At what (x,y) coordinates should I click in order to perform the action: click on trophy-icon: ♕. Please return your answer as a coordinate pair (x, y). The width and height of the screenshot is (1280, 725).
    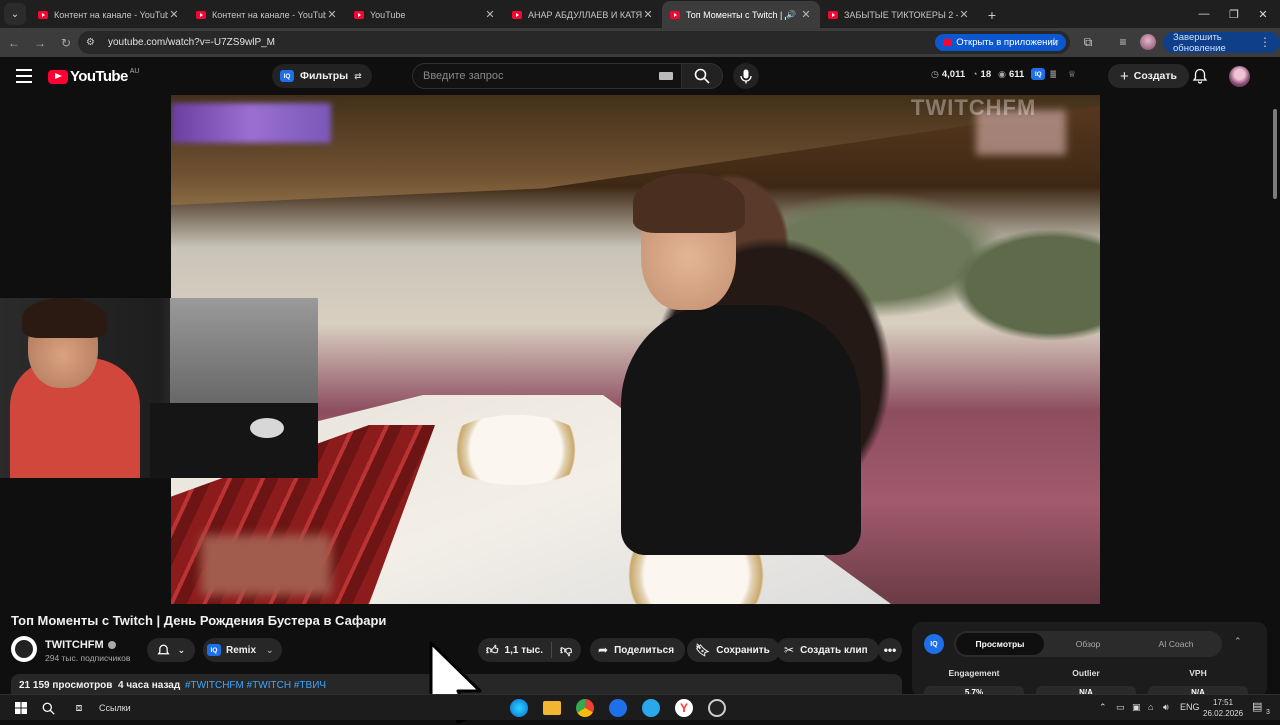
    Looking at the image, I should click on (1072, 74).